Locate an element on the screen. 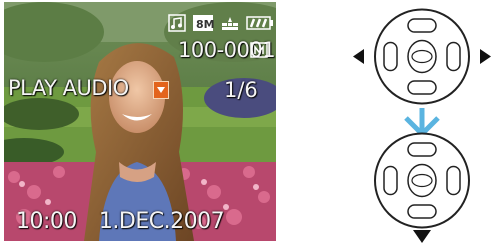  date-time: 10:00 1.DEC.2007 is located at coordinates (120, 221).